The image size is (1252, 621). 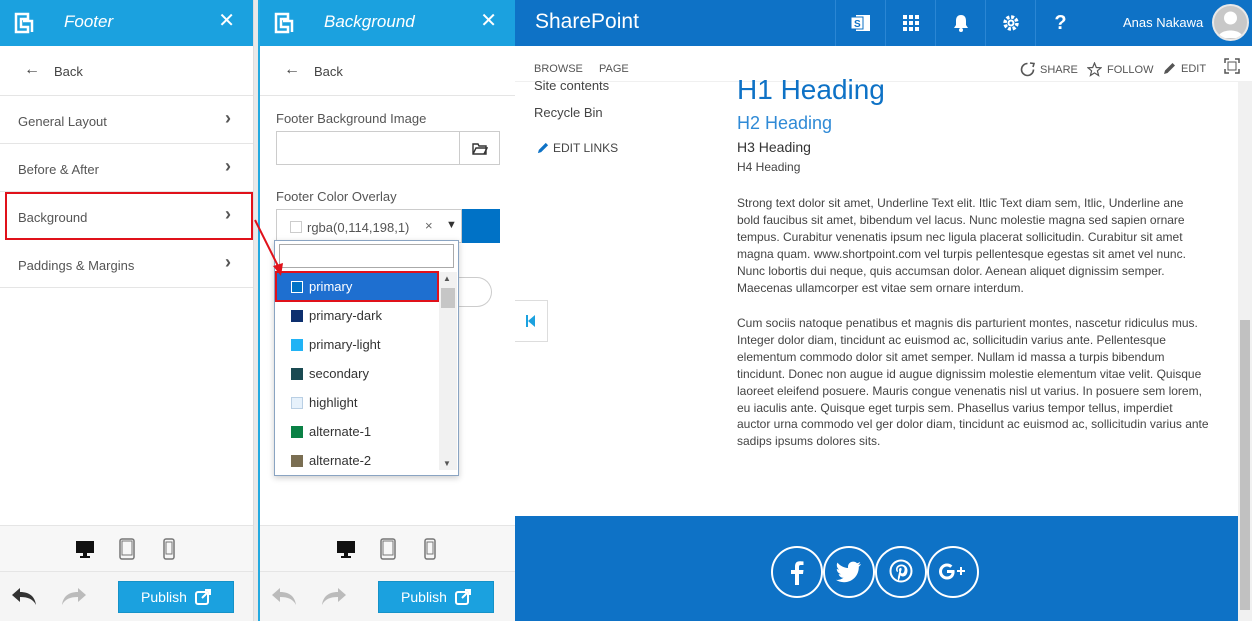 I want to click on collapse-left-icon, so click(x=530, y=321).